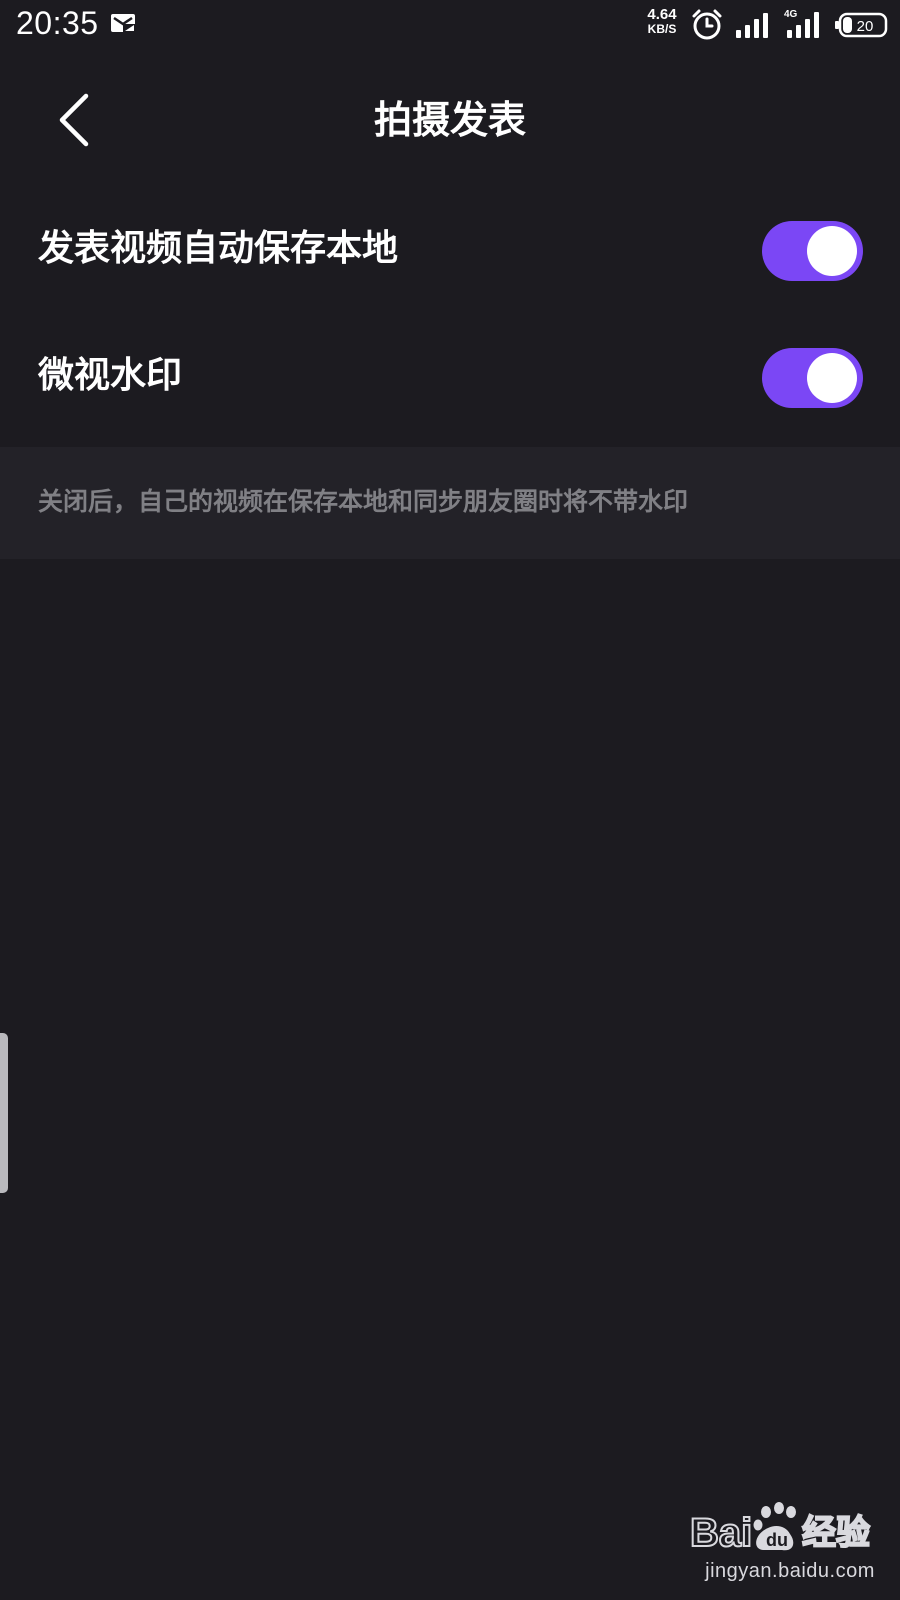 This screenshot has width=900, height=1600. Describe the element at coordinates (449, 120) in the screenshot. I see `page-title: 拍摄发表` at that location.